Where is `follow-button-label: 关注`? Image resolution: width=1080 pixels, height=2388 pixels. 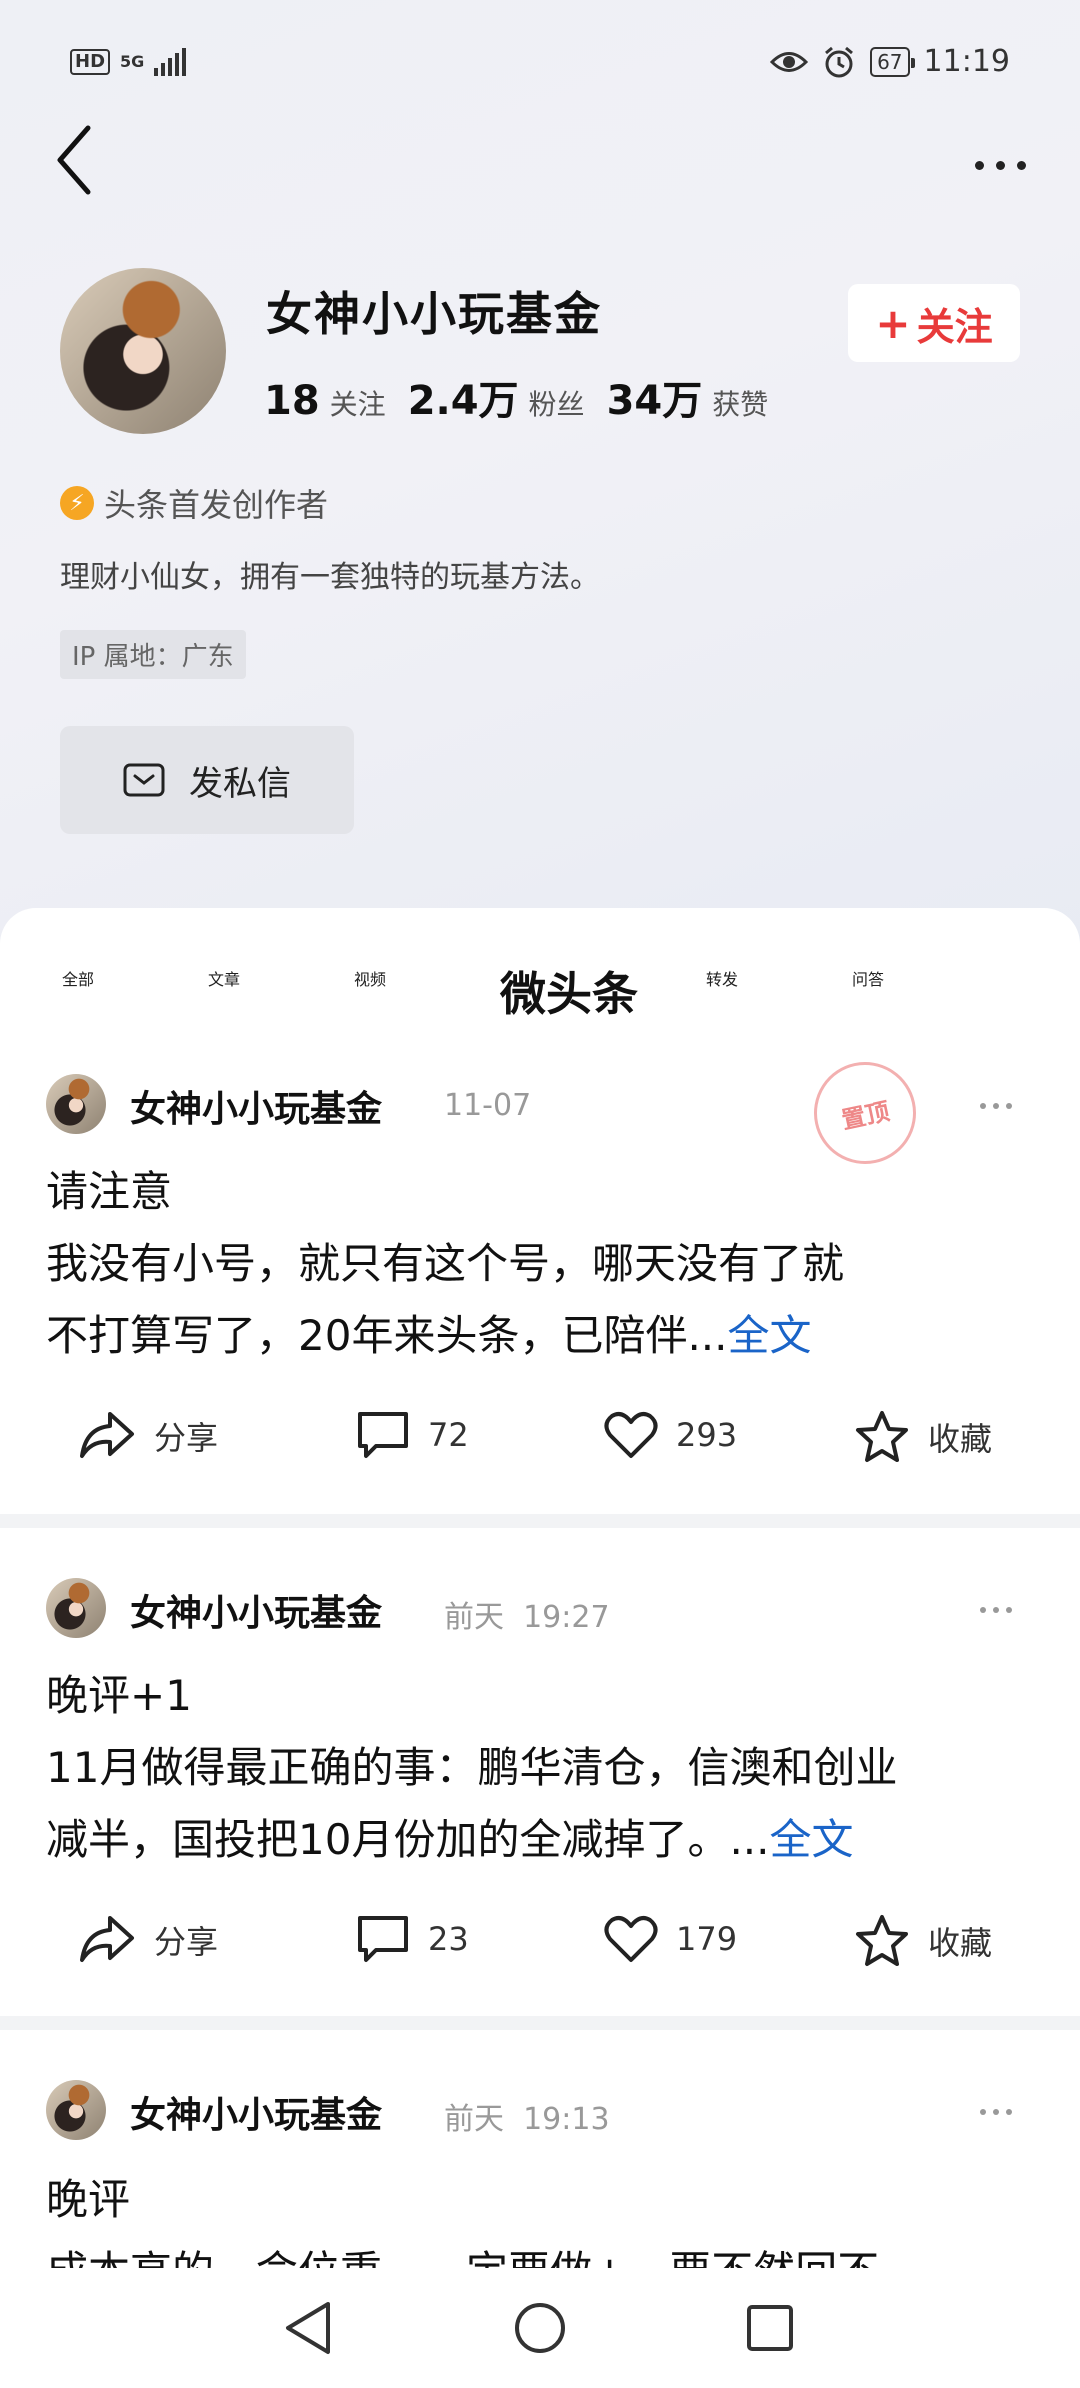
follow-button-label: 关注 is located at coordinates (954, 326).